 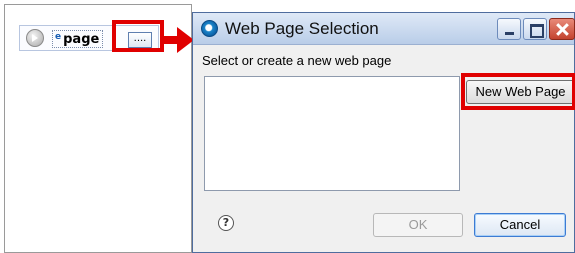 I want to click on maximize-button, so click(x=535, y=29).